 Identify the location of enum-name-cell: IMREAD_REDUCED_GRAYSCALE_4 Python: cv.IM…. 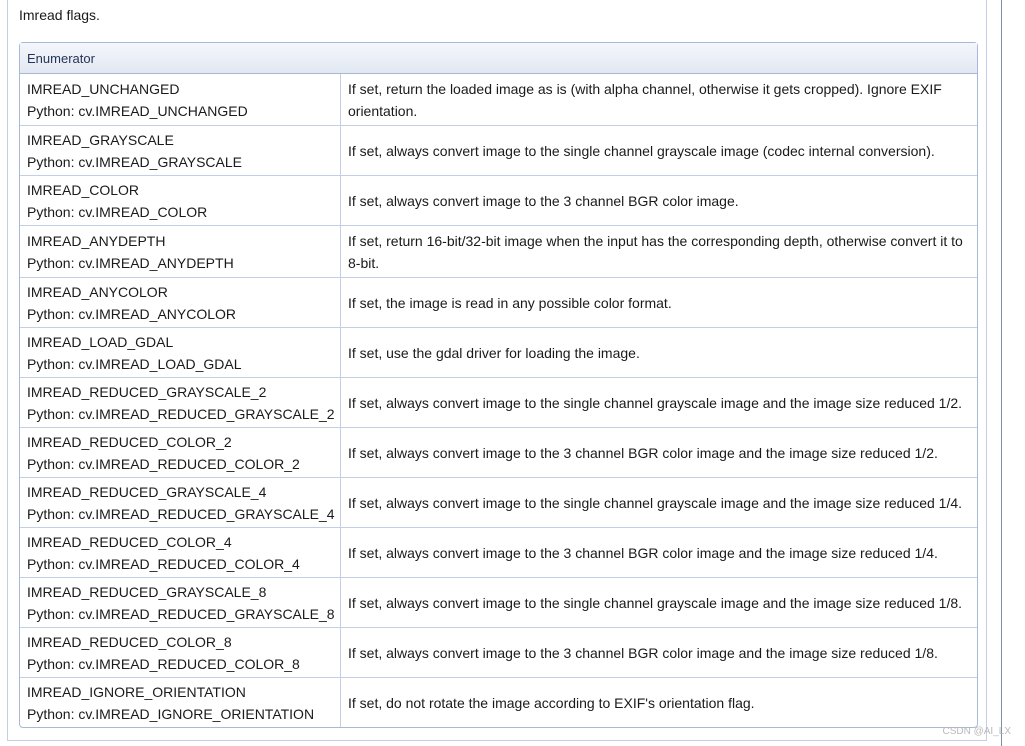
(180, 503).